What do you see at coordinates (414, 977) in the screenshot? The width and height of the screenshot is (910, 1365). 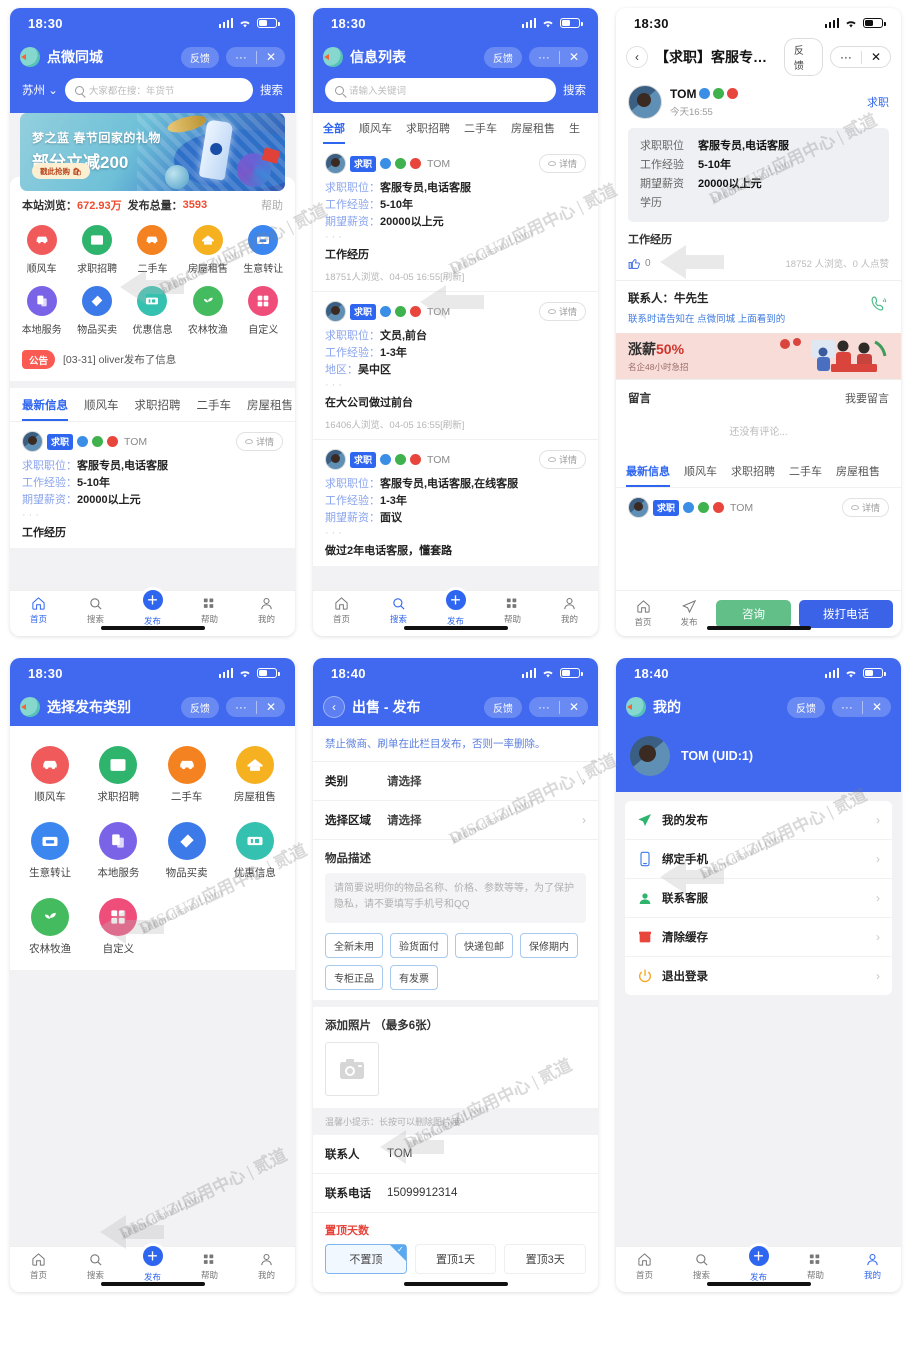 I see `chip-有发票: 有发票` at bounding box center [414, 977].